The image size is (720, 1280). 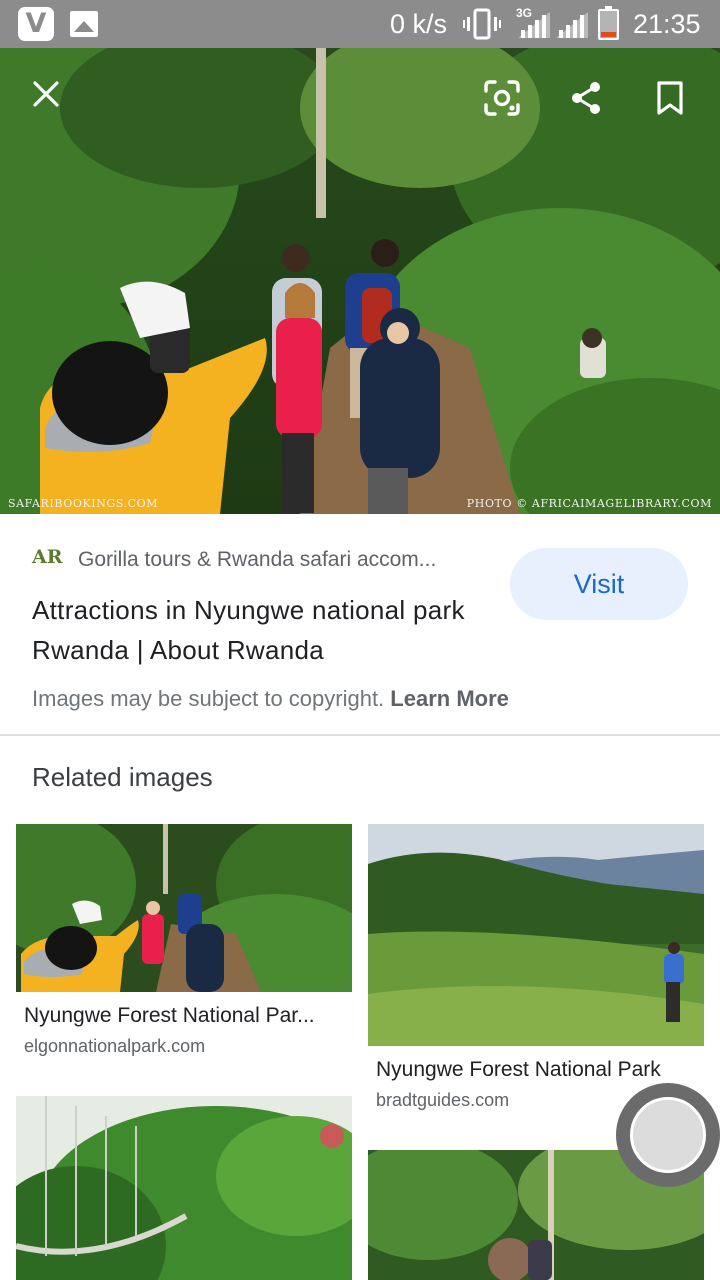 I want to click on image-credit-left: SafariBookings.com, so click(x=83, y=503).